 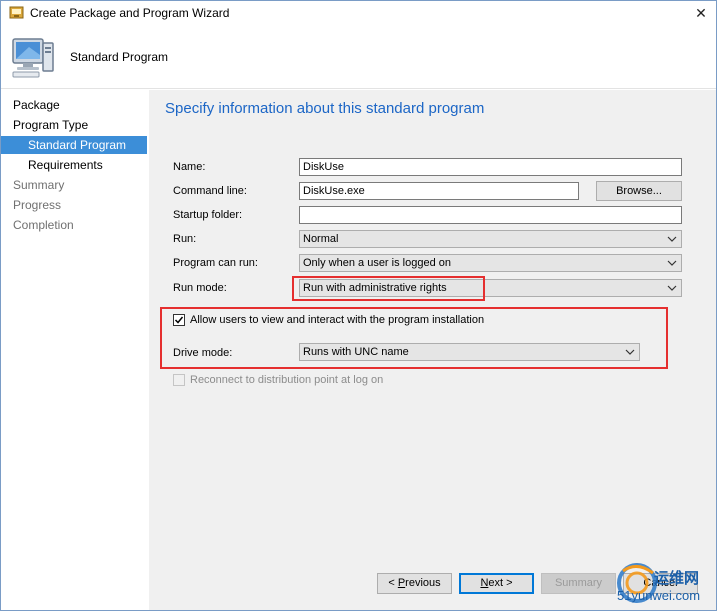 I want to click on reconnect-checkbox, so click(x=179, y=380).